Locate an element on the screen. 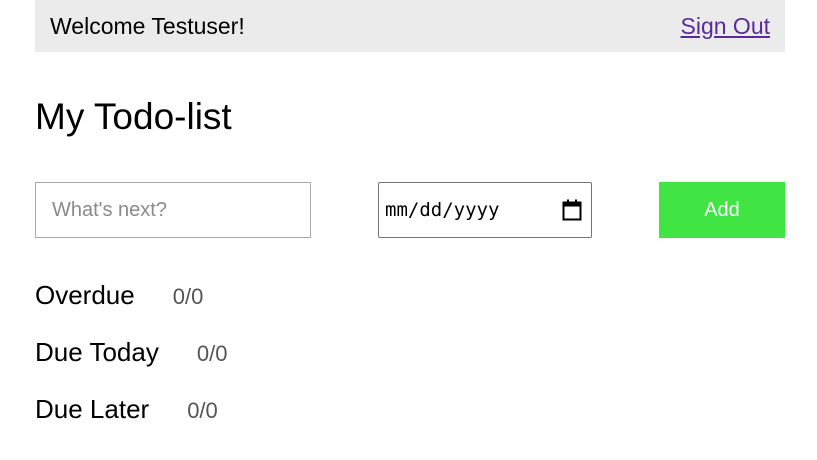 The height and width of the screenshot is (460, 817). due-today-count: 0/0 is located at coordinates (212, 353).